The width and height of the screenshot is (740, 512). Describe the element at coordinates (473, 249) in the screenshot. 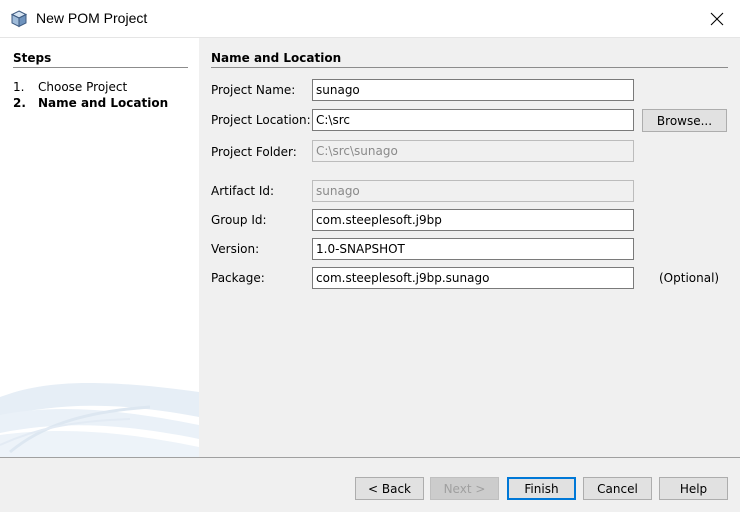

I see `version-input` at that location.